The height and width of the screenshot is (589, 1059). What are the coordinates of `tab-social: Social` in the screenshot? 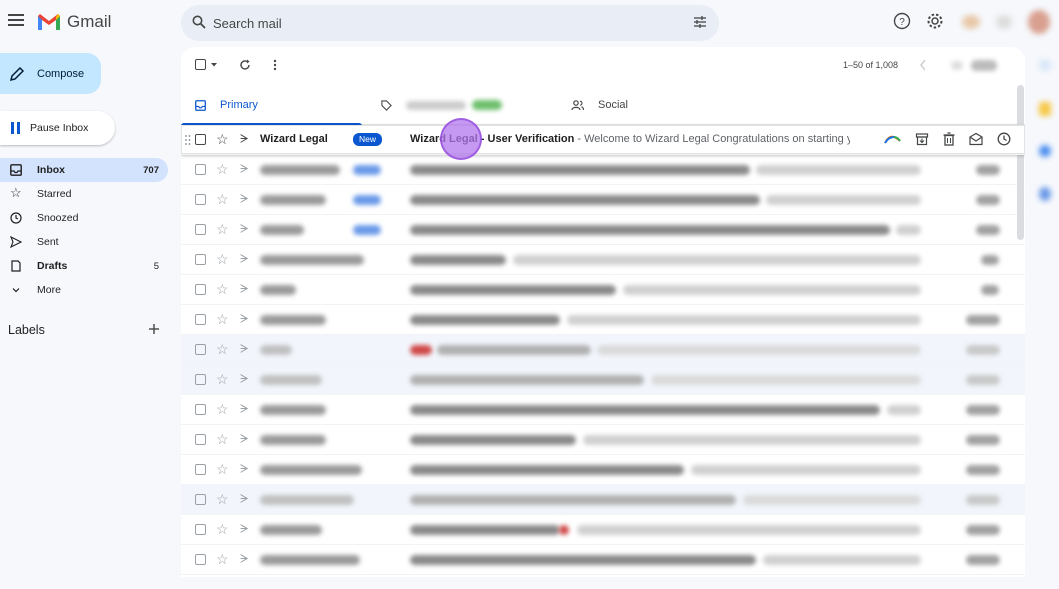 It's located at (661, 105).